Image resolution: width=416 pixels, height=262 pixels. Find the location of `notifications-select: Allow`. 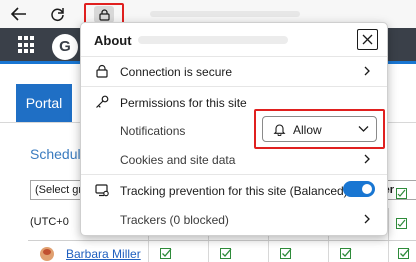

notifications-select: Allow is located at coordinates (319, 129).